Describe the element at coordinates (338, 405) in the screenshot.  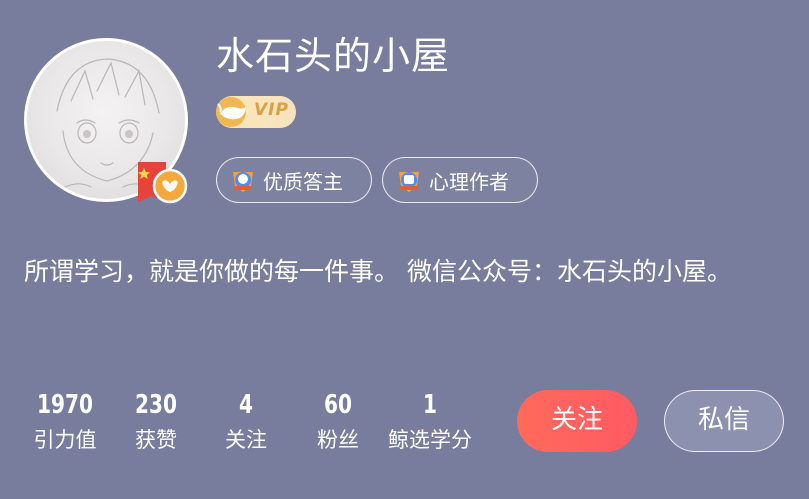
I see `stat-value: 60` at that location.